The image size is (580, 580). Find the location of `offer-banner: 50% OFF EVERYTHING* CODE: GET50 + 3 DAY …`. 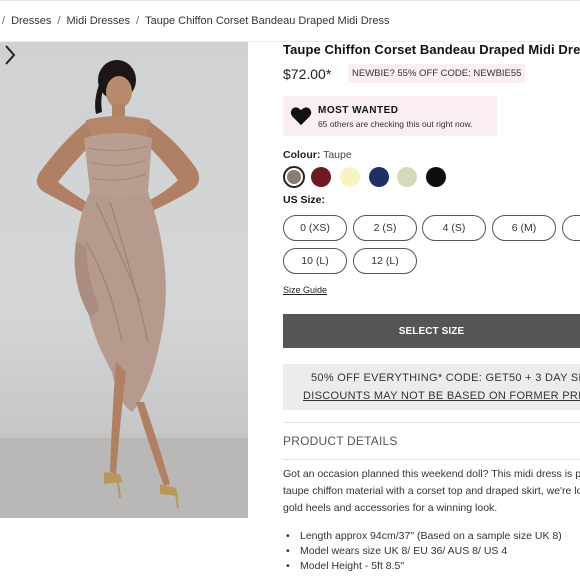

offer-banner: 50% OFF EVERYTHING* CODE: GET50 + 3 DAY … is located at coordinates (431, 387).